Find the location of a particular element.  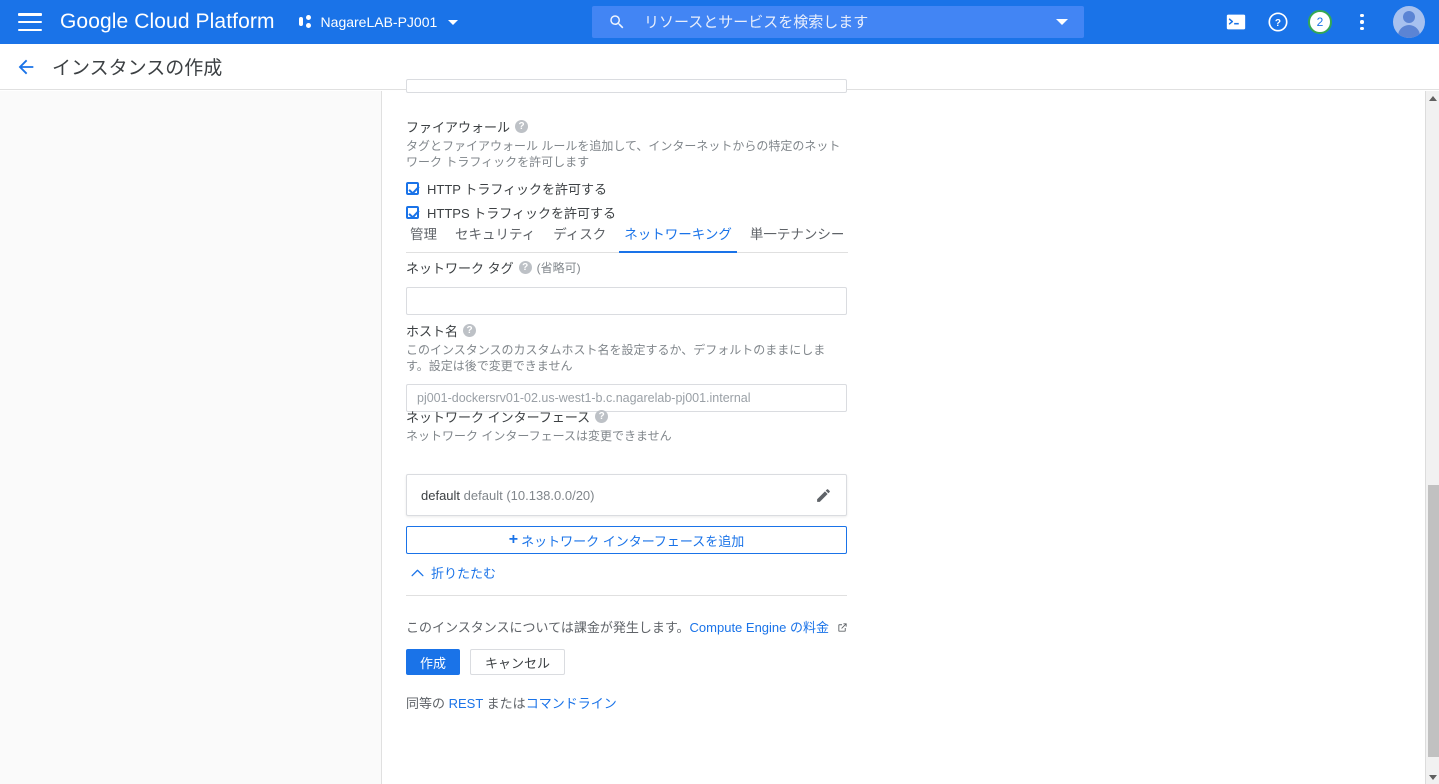

collapse-label: 折りたたむ is located at coordinates (464, 573).